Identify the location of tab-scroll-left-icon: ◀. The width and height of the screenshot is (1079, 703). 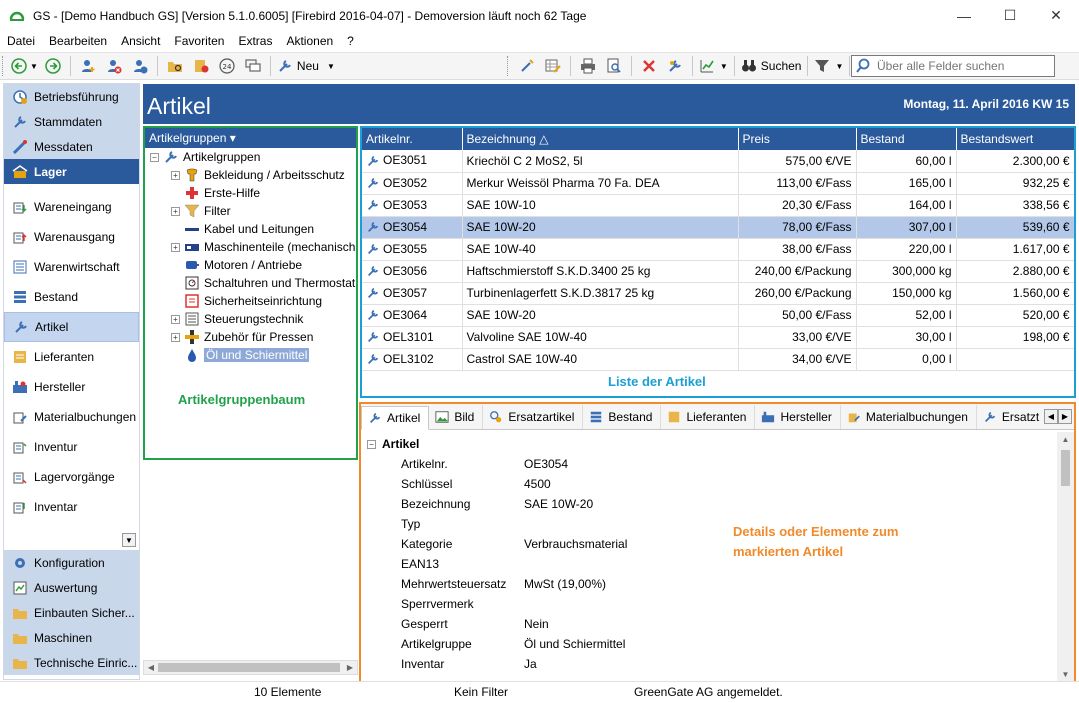
(1051, 416).